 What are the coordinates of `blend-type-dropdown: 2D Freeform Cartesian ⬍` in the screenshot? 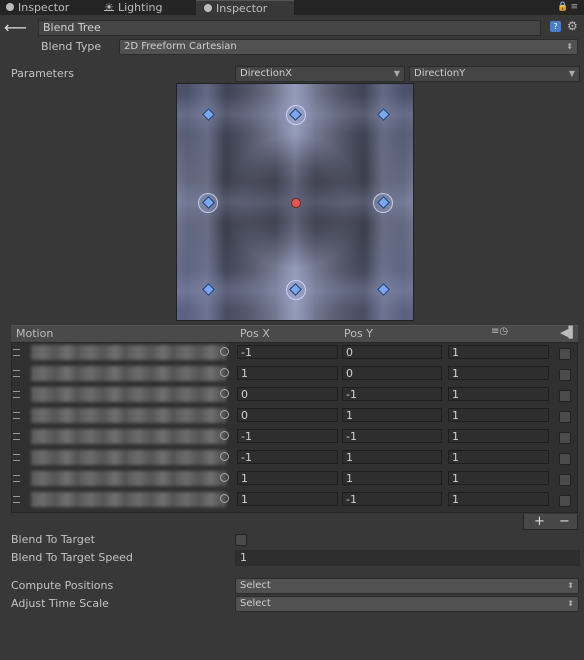 It's located at (348, 47).